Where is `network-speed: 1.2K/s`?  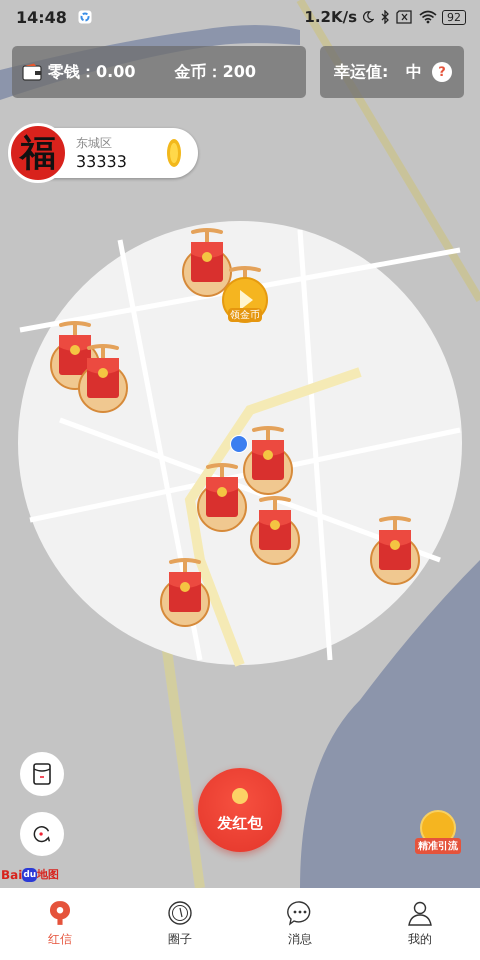 network-speed: 1.2K/s is located at coordinates (330, 17).